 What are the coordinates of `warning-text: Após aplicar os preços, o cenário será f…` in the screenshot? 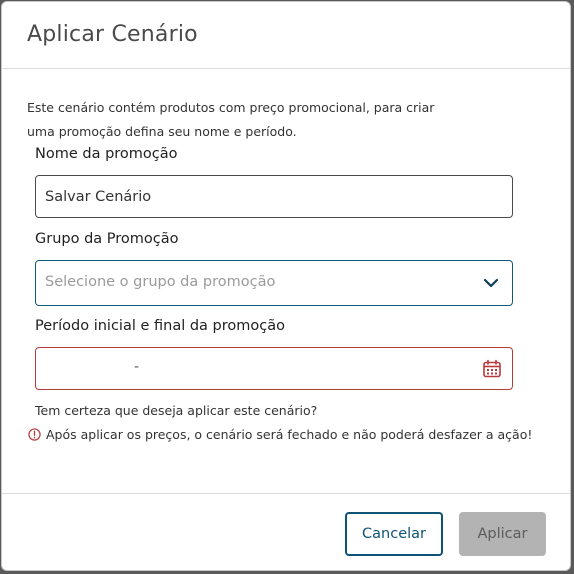 It's located at (289, 434).